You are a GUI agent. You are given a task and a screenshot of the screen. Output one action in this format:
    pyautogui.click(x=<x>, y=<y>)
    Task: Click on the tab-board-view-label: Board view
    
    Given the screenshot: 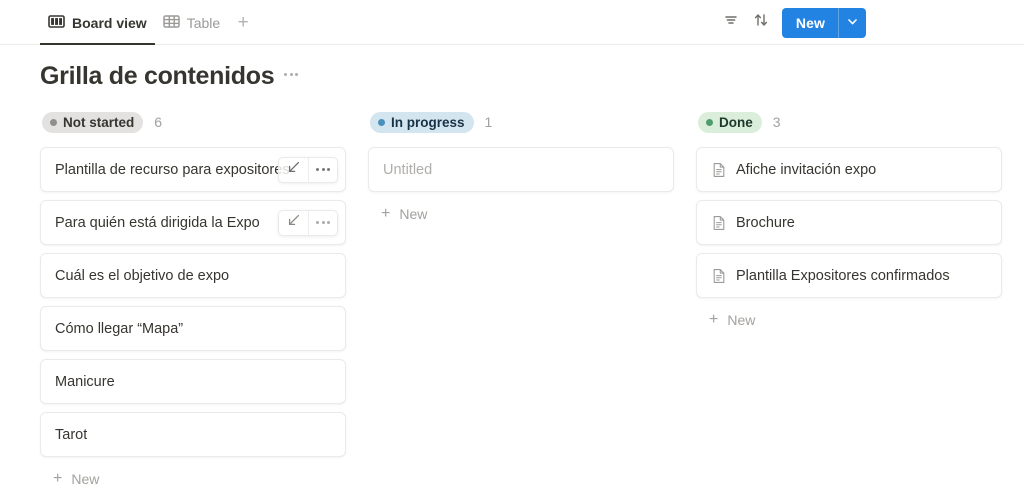 What is the action you would take?
    pyautogui.click(x=109, y=22)
    